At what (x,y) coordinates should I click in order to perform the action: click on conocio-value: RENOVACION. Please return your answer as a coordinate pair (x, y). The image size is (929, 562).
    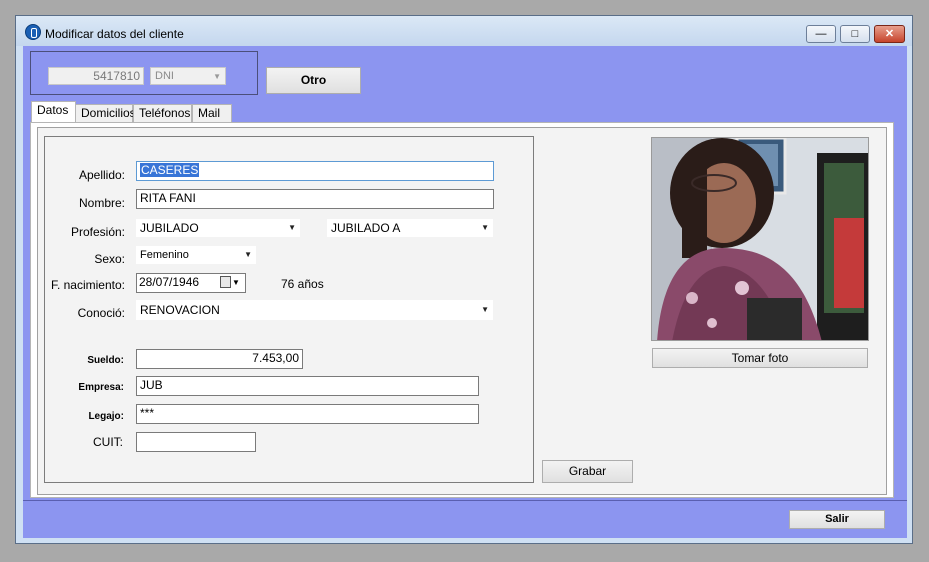
    Looking at the image, I should click on (180, 310).